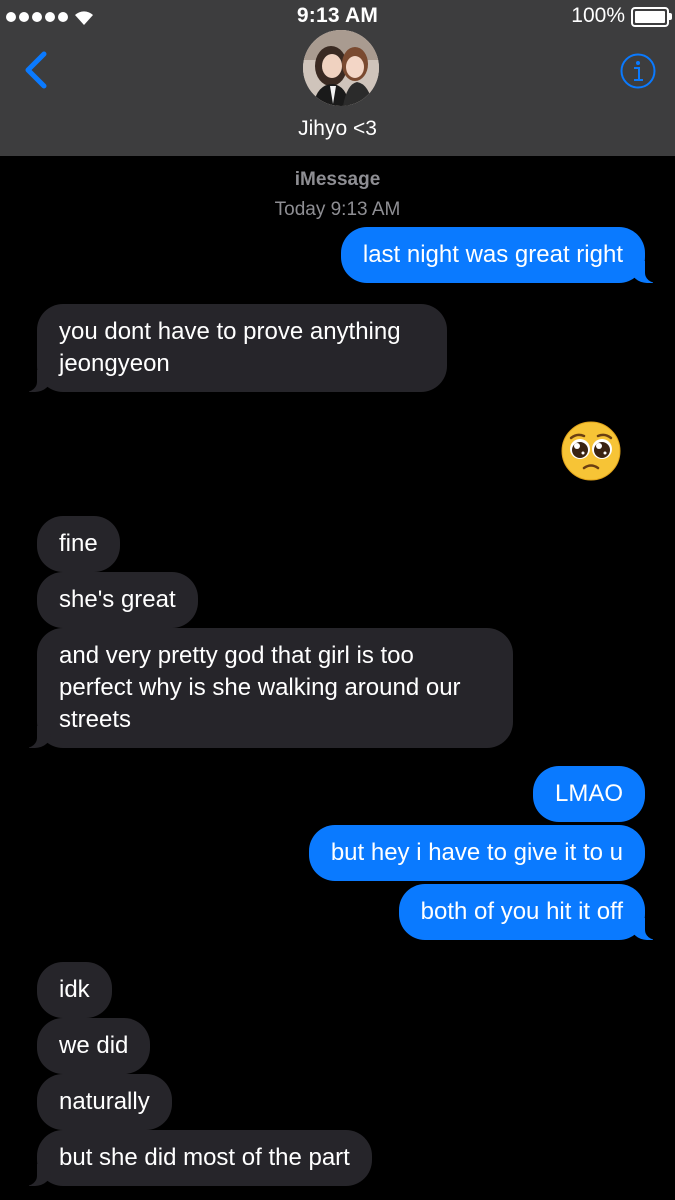 Image resolution: width=675 pixels, height=1200 pixels. Describe the element at coordinates (588, 794) in the screenshot. I see `outgoing-message: LMAO` at that location.